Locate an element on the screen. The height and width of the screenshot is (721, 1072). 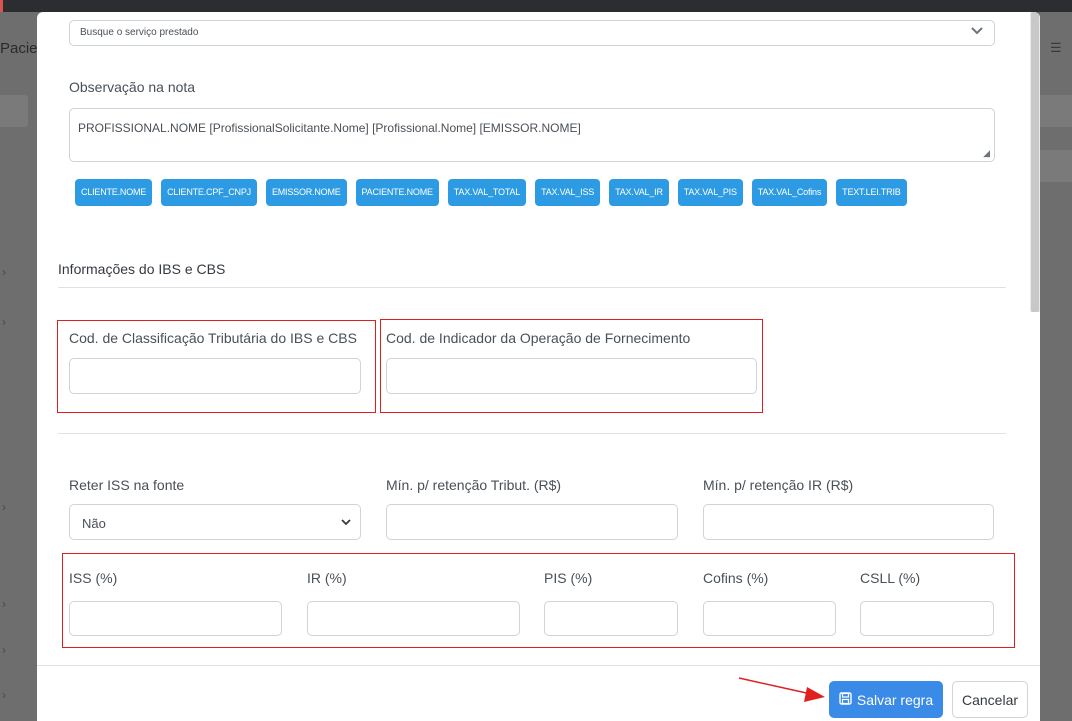
reter-iss-value: Não is located at coordinates (94, 523).